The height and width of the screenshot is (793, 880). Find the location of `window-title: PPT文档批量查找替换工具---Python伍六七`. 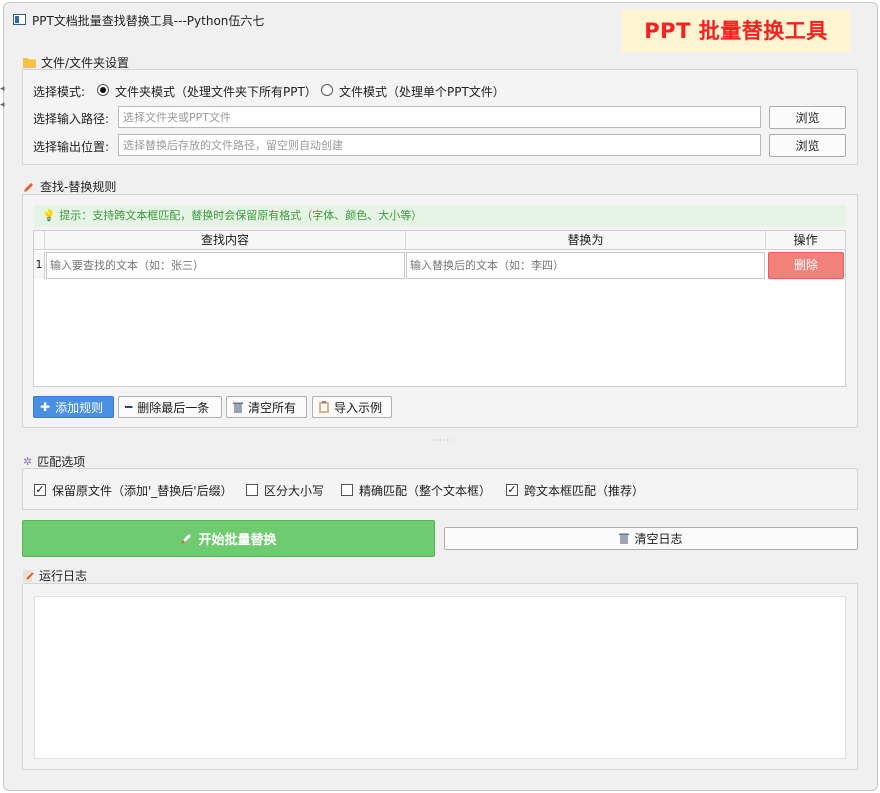

window-title: PPT文档批量查找替换工具---Python伍六七 is located at coordinates (148, 21).